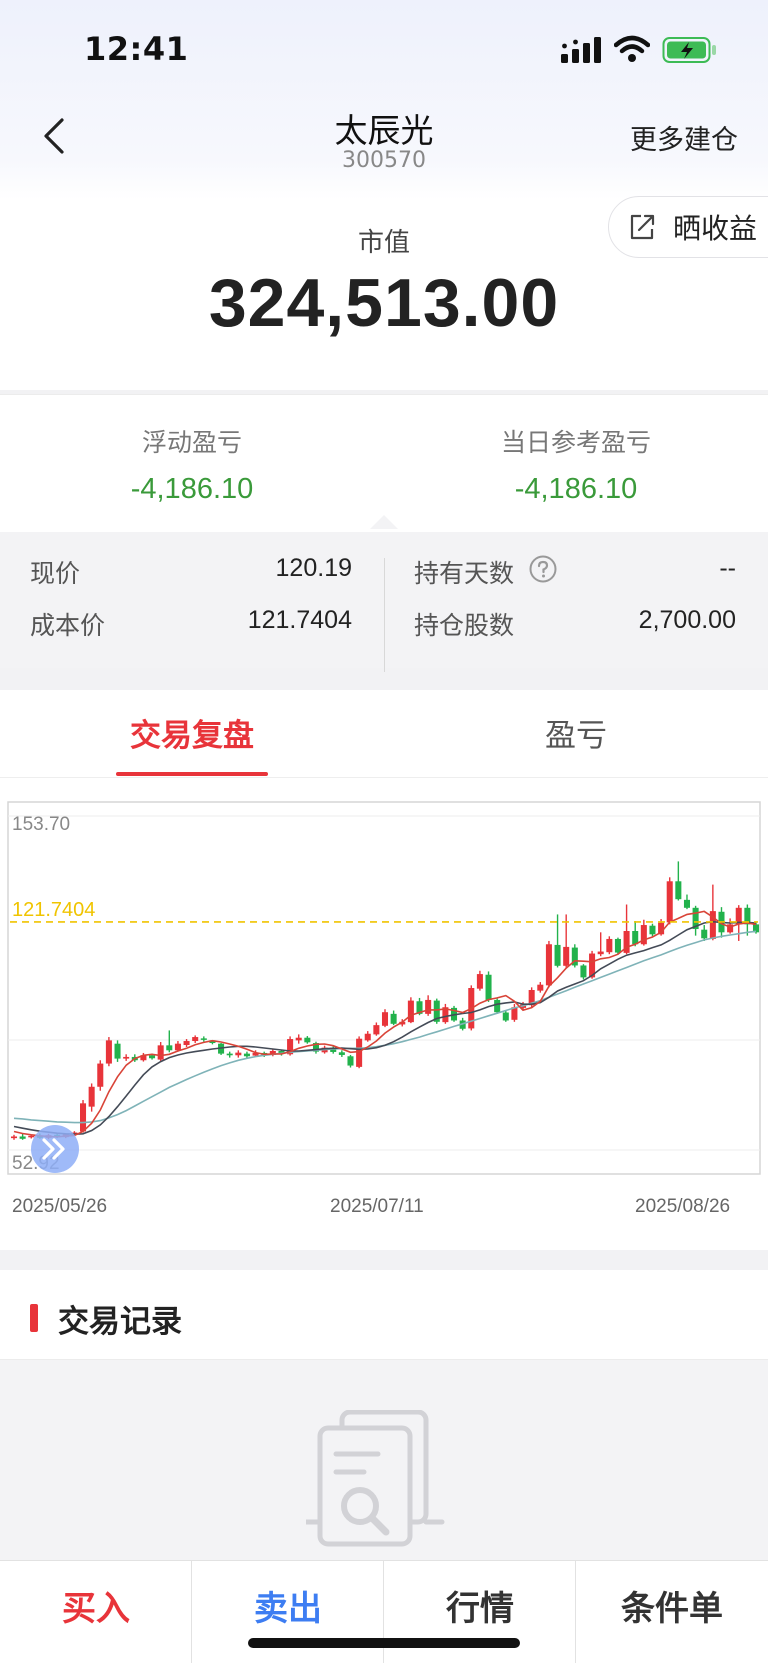 This screenshot has height=1663, width=768. Describe the element at coordinates (464, 625) in the screenshot. I see `shares-held-label: 持仓股数` at that location.